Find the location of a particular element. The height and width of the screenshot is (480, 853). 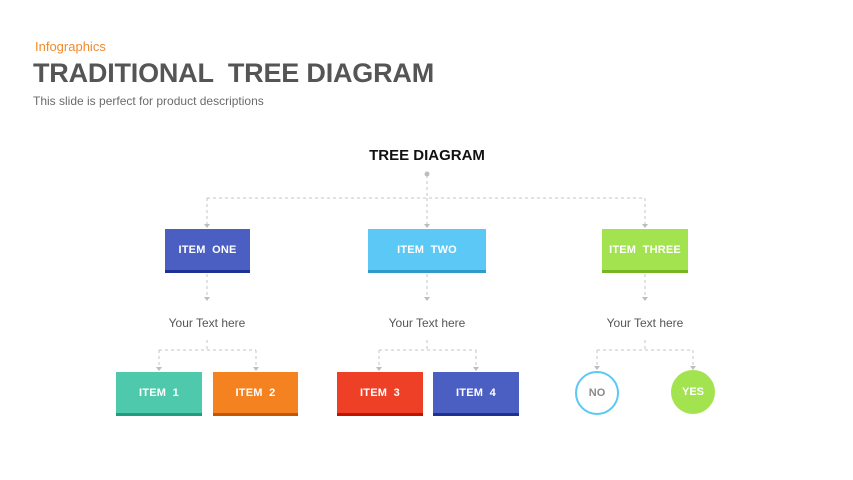

child-item-1: ITEM 1 is located at coordinates (159, 394).